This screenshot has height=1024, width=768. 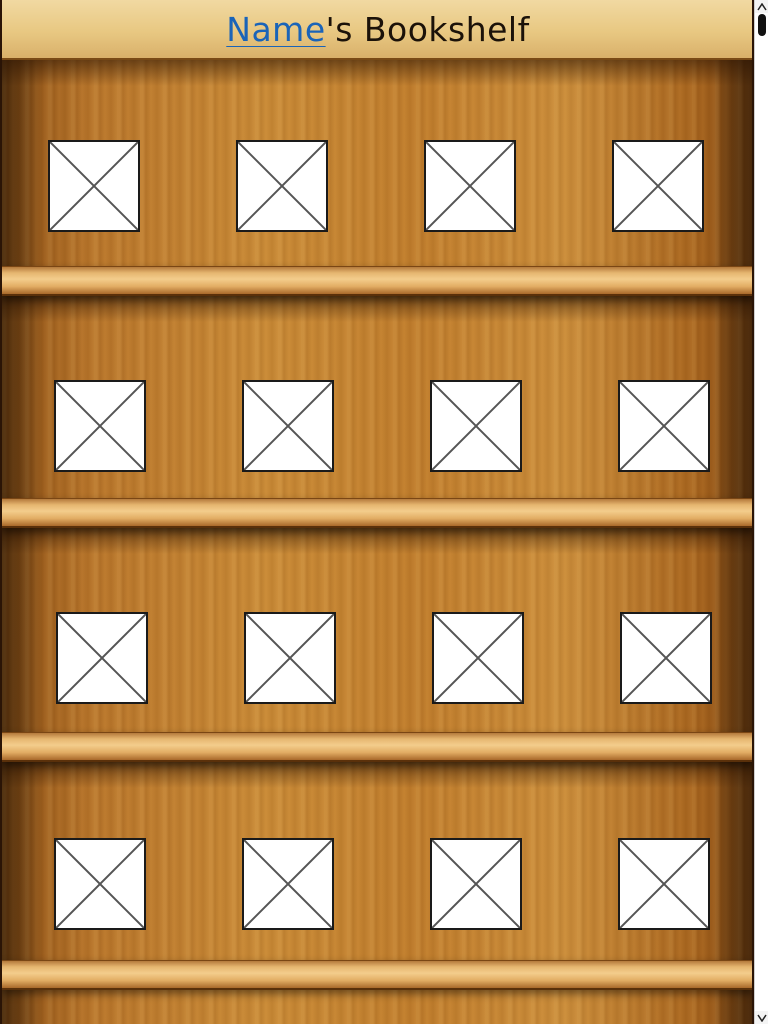 What do you see at coordinates (427, 29) in the screenshot?
I see `title-suffix: 's Bookshelf` at bounding box center [427, 29].